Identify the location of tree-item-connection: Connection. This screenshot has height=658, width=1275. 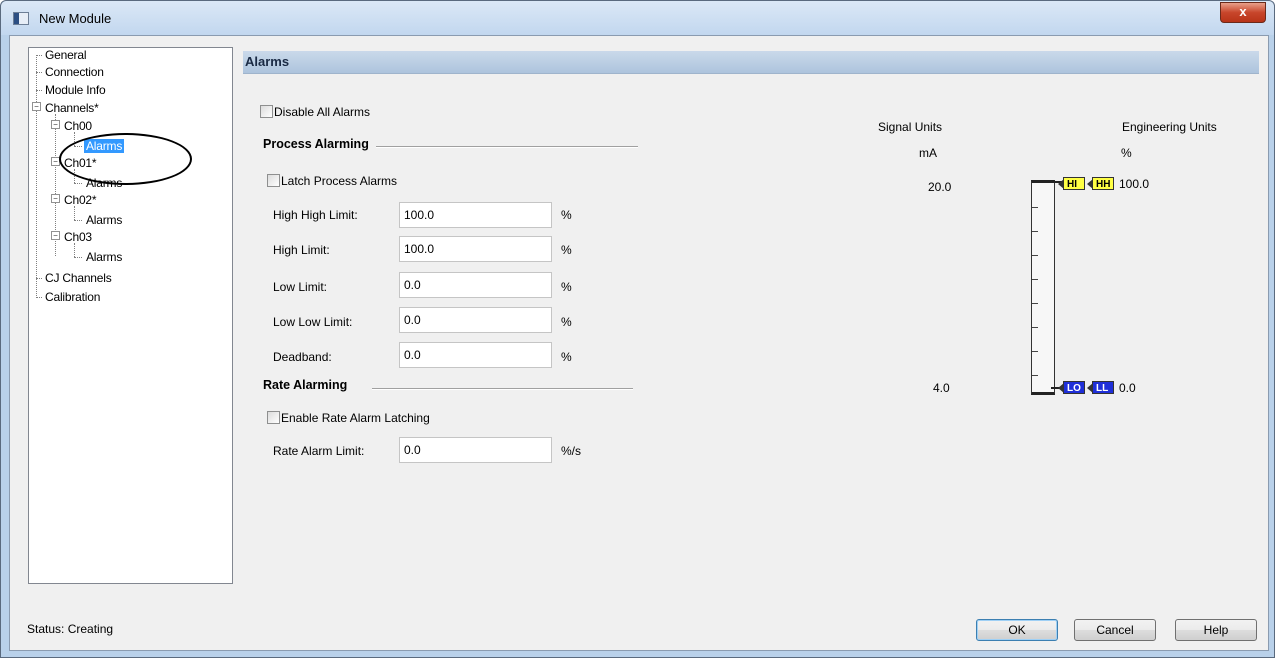
(74, 72).